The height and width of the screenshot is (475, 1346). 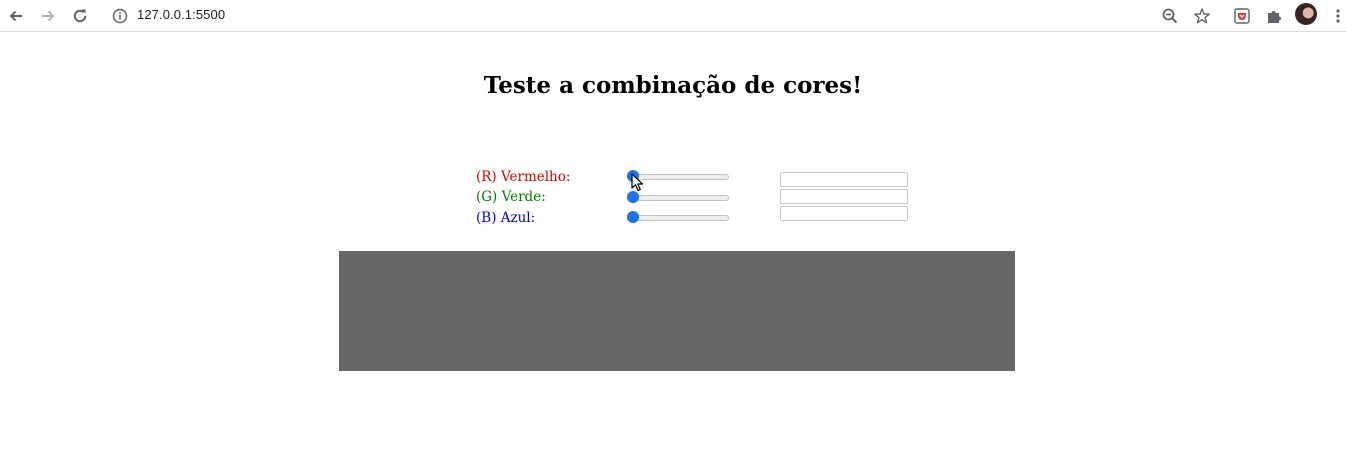 I want to click on green-label: (G) Verde:, so click(x=511, y=197).